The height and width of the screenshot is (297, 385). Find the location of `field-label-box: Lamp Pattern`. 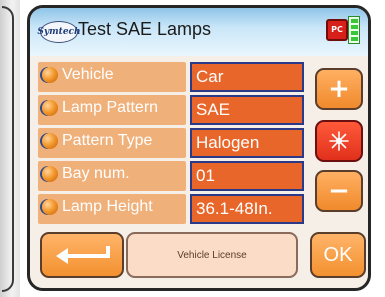

field-label-box: Lamp Pattern is located at coordinates (112, 110).